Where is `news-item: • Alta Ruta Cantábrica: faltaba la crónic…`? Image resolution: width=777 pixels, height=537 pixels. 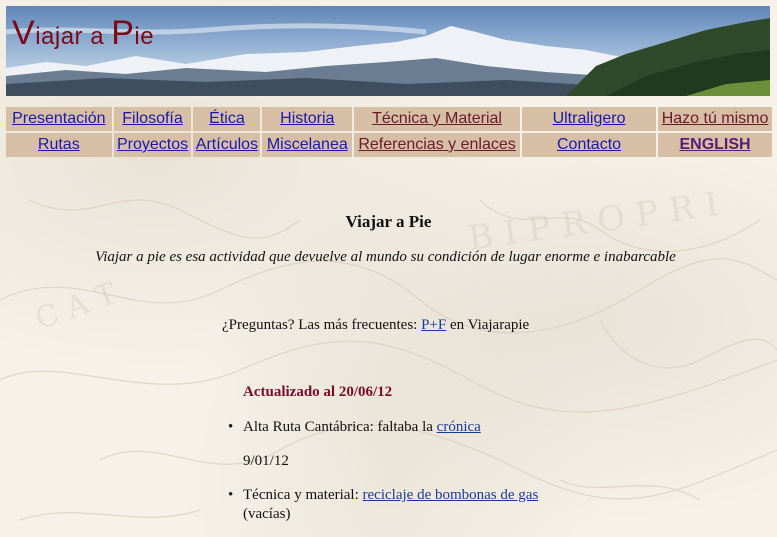
news-item: • Alta Ruta Cantábrica: faltaba la crónic… is located at coordinates (354, 427).